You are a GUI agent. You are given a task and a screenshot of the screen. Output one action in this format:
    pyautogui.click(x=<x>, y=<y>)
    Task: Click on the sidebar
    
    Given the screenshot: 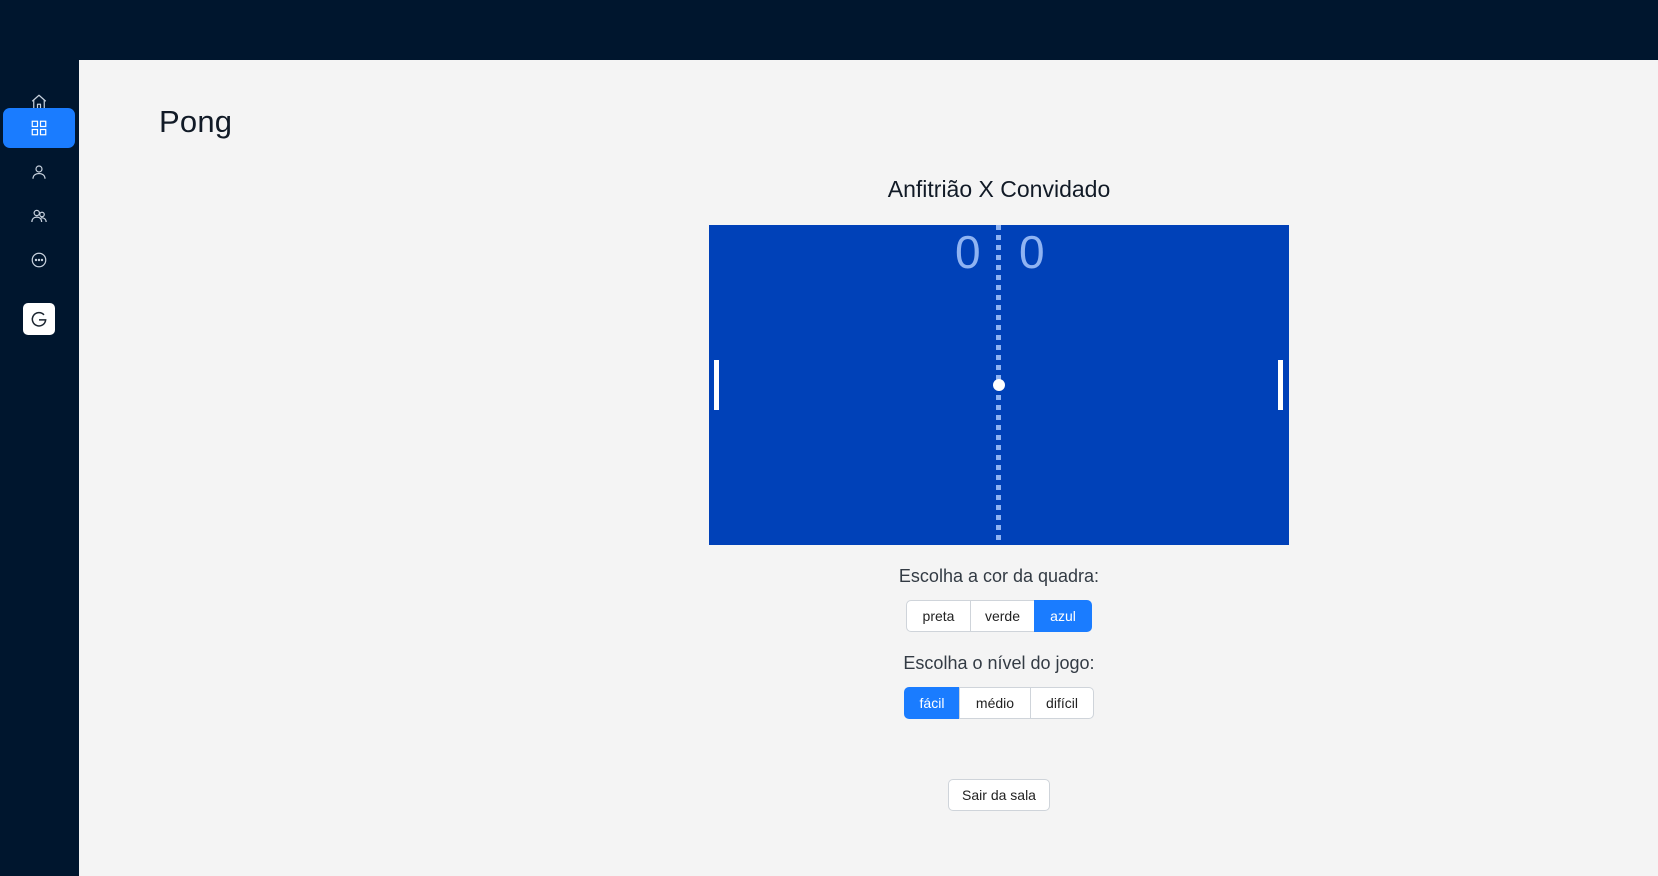 What is the action you would take?
    pyautogui.click(x=39, y=468)
    